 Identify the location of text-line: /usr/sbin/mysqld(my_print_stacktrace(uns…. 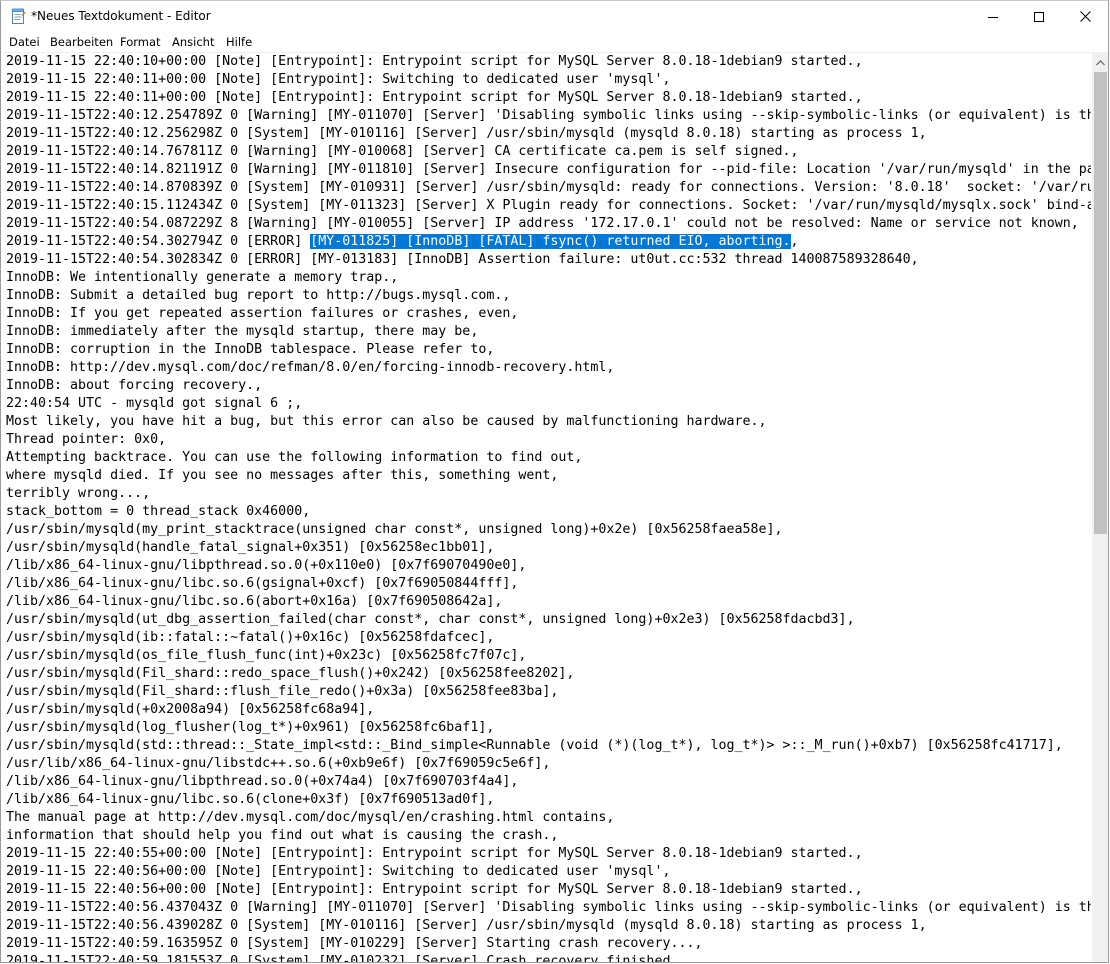
(394, 529).